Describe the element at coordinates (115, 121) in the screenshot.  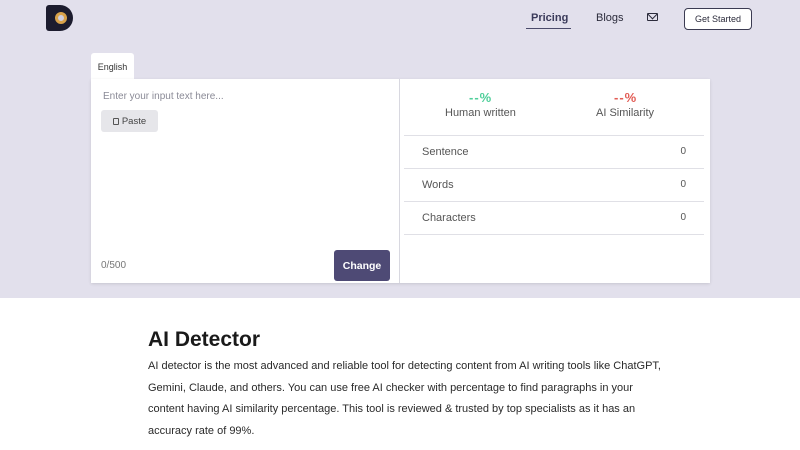
I see `clipboard-icon` at that location.